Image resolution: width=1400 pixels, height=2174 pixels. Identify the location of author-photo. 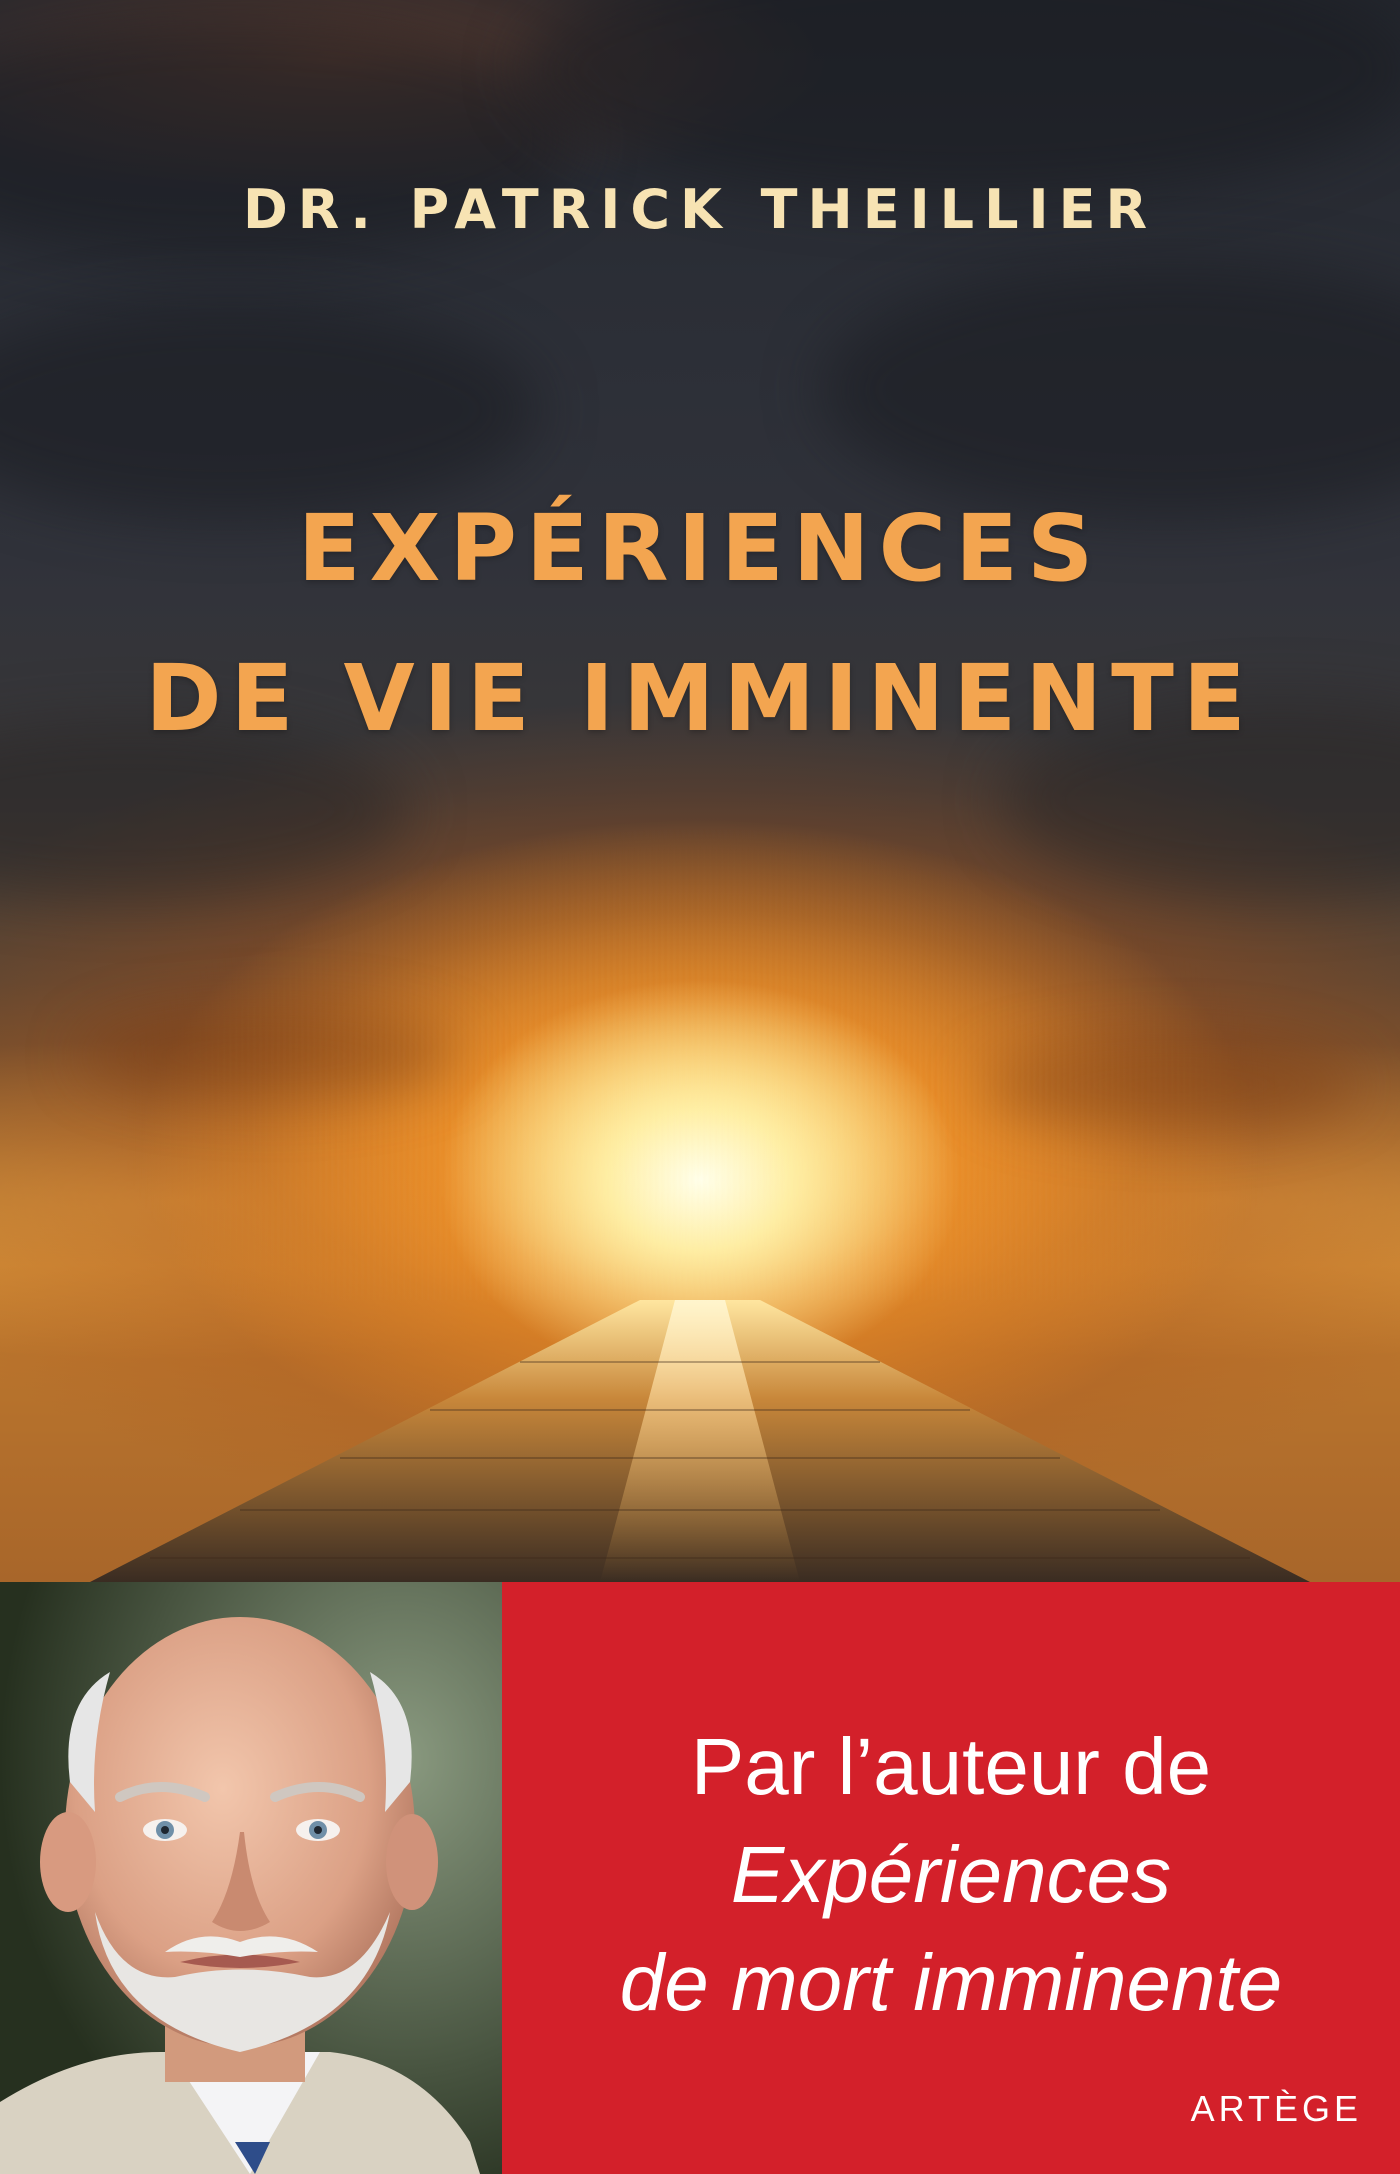
(251, 1878).